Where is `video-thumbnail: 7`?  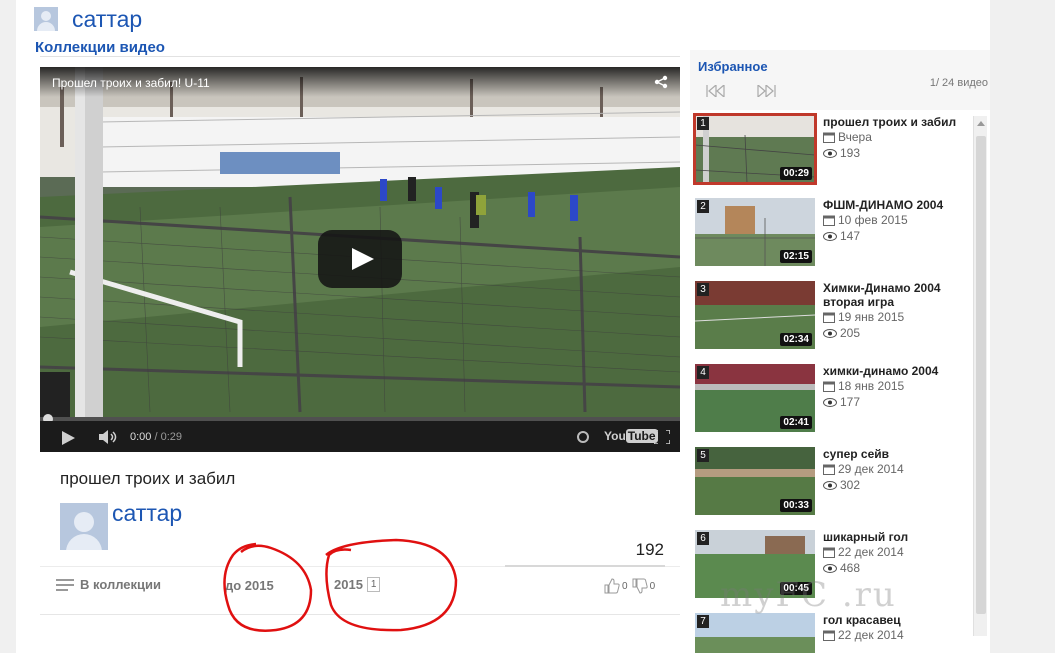
video-thumbnail: 7 is located at coordinates (755, 633).